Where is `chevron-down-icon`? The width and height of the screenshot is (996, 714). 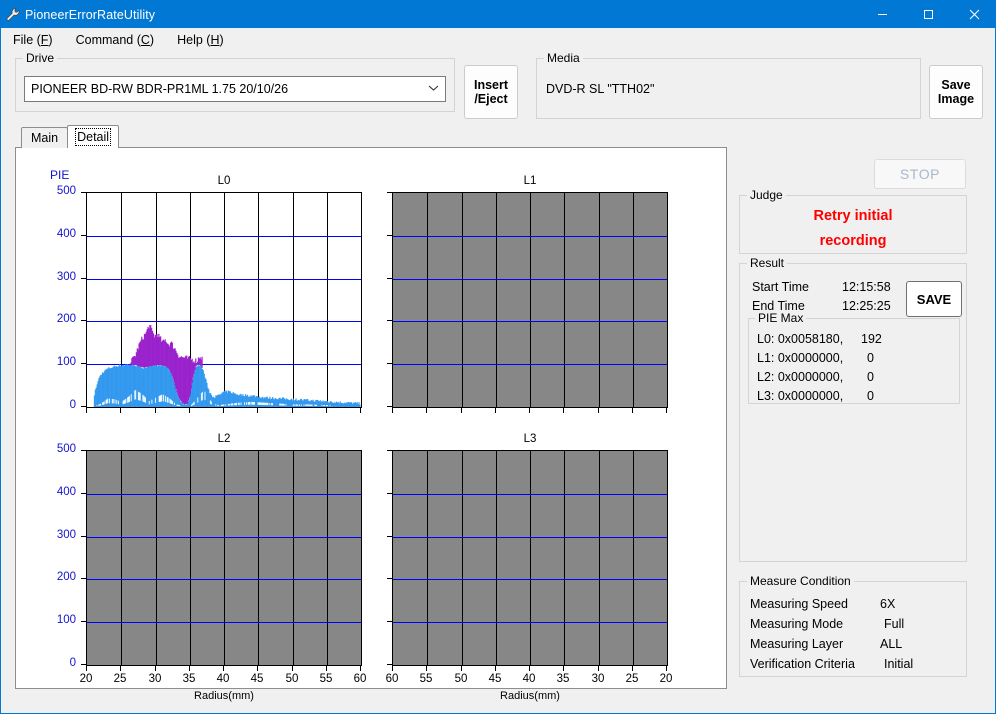 chevron-down-icon is located at coordinates (433, 89).